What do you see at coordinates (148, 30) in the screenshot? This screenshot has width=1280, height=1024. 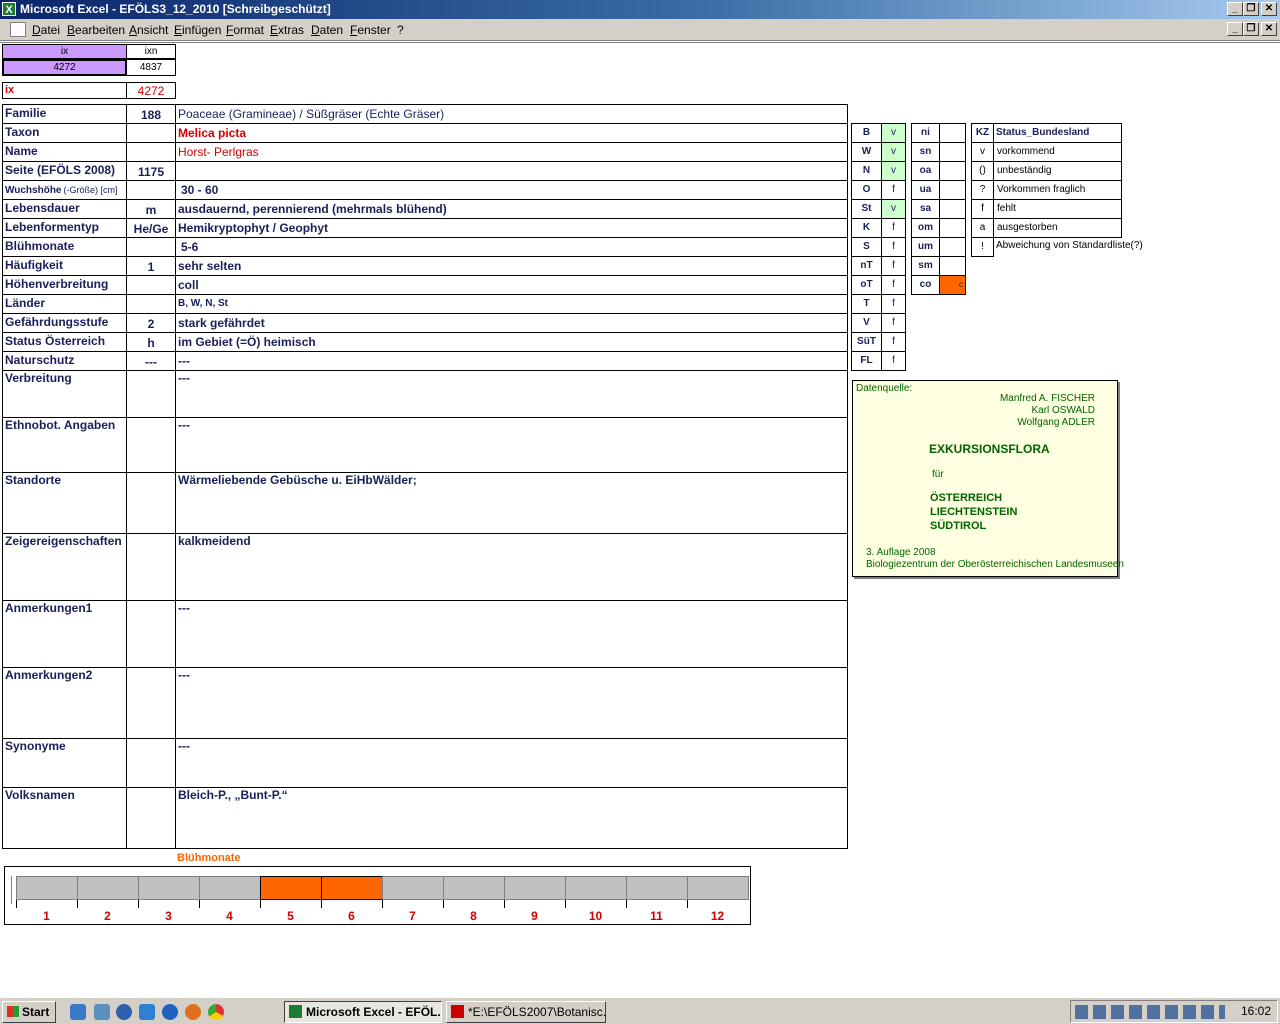 I see `menu-ansicht: Ansicht` at bounding box center [148, 30].